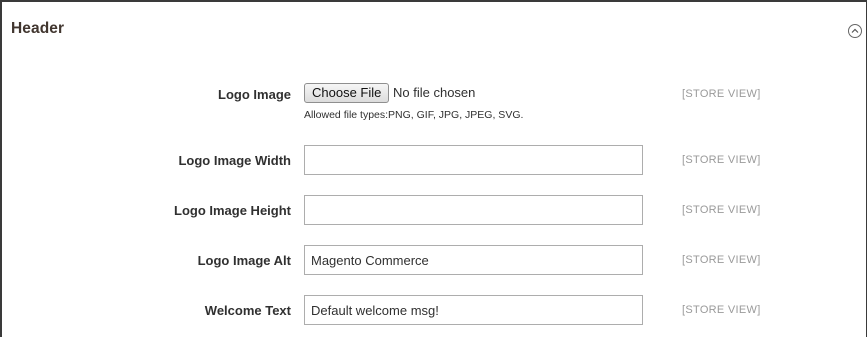  What do you see at coordinates (191, 260) in the screenshot?
I see `logo-alt-row: Logo Image Alt` at bounding box center [191, 260].